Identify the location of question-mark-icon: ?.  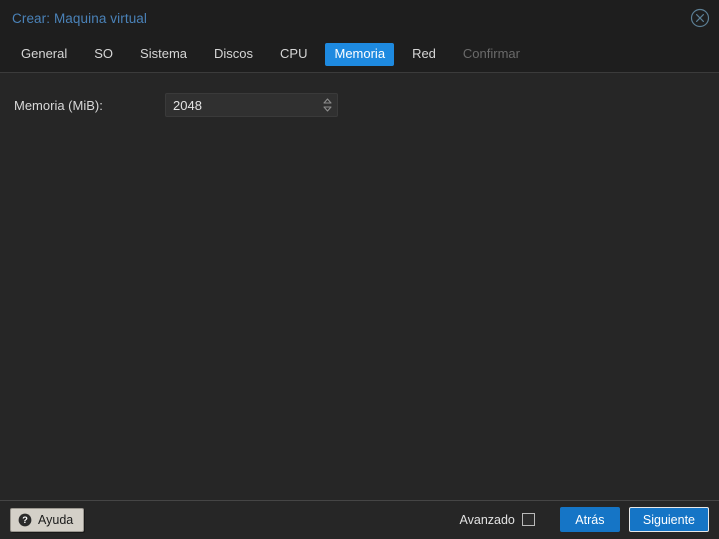
(25, 519).